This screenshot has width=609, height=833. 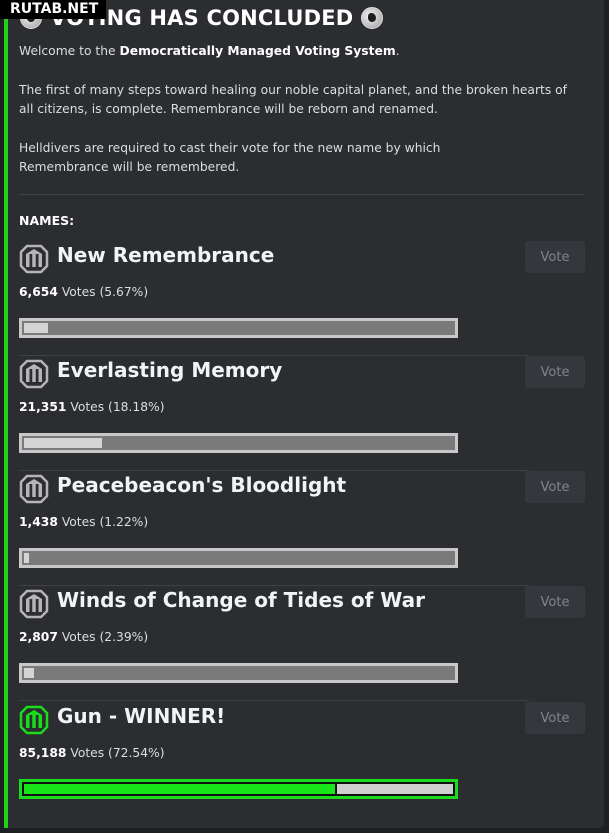 What do you see at coordinates (274, 700) in the screenshot?
I see `option-divider` at bounding box center [274, 700].